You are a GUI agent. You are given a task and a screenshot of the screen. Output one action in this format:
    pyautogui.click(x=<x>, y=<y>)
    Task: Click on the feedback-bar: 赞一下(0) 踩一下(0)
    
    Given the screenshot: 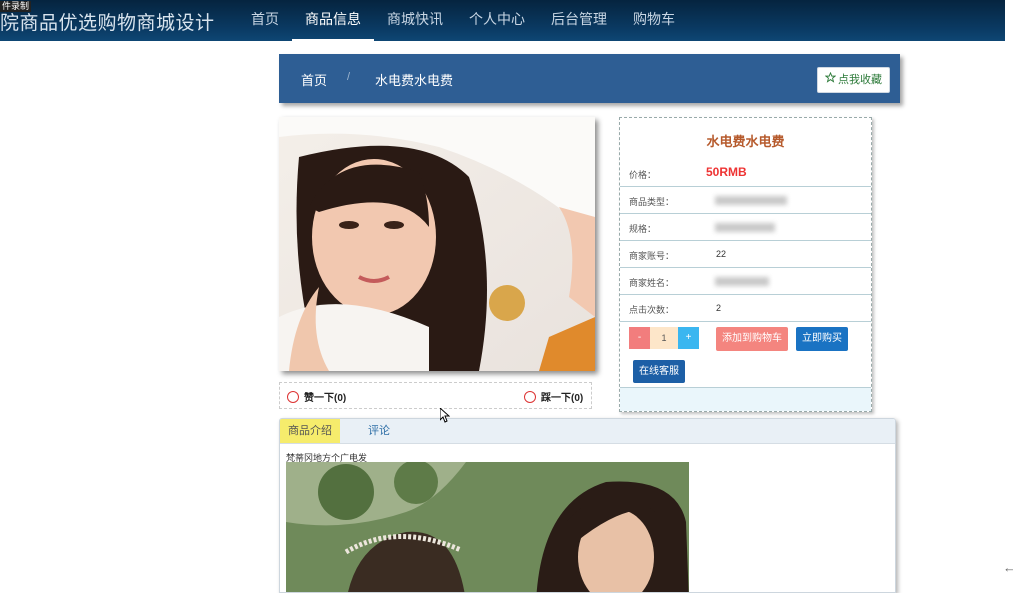 What is the action you would take?
    pyautogui.click(x=435, y=395)
    